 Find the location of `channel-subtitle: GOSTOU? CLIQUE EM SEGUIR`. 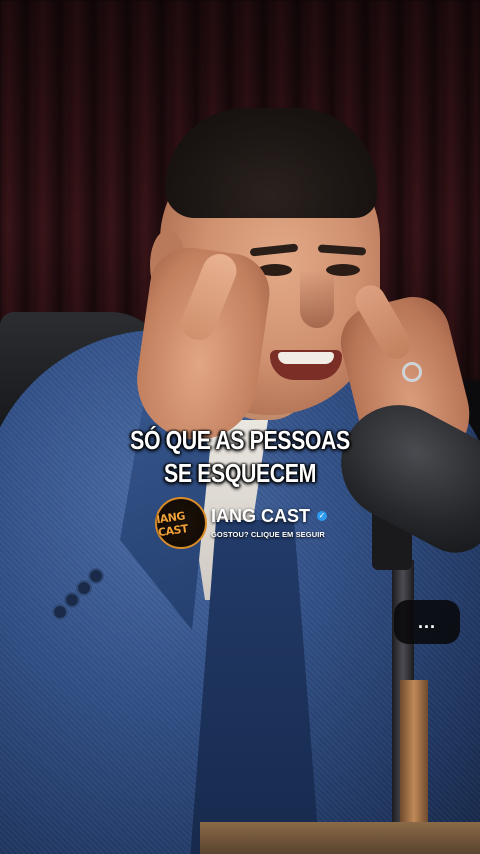

channel-subtitle: GOSTOU? CLIQUE EM SEGUIR is located at coordinates (268, 534).